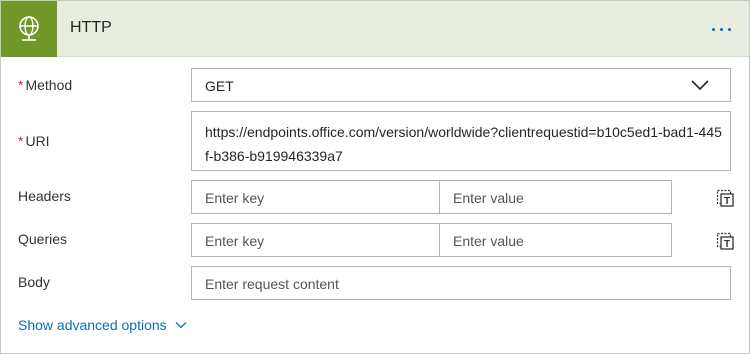 The width and height of the screenshot is (750, 354). What do you see at coordinates (272, 284) in the screenshot?
I see `body-placeholder: Enter request content` at bounding box center [272, 284].